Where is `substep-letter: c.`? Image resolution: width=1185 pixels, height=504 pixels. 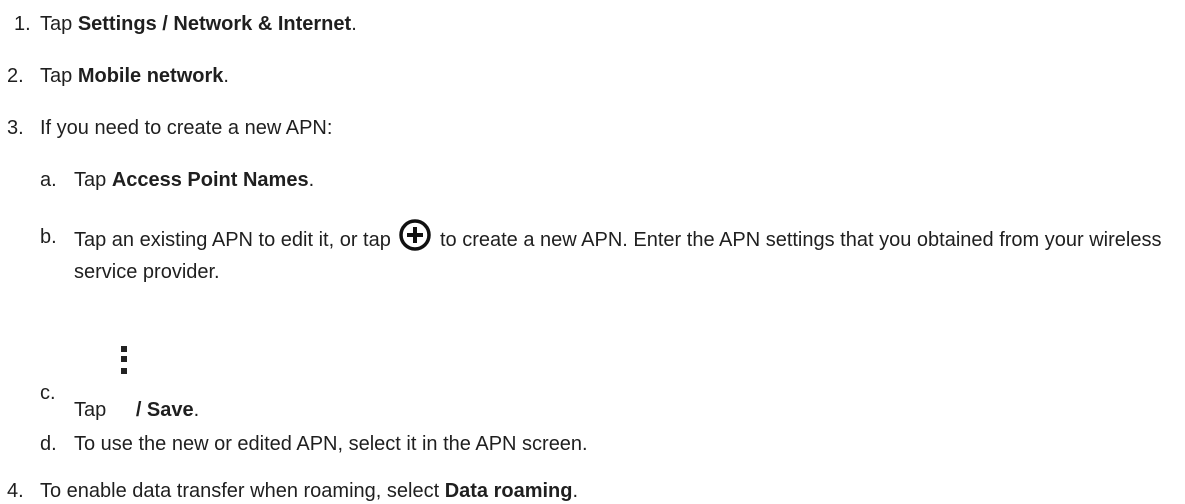 substep-letter: c. is located at coordinates (48, 393).